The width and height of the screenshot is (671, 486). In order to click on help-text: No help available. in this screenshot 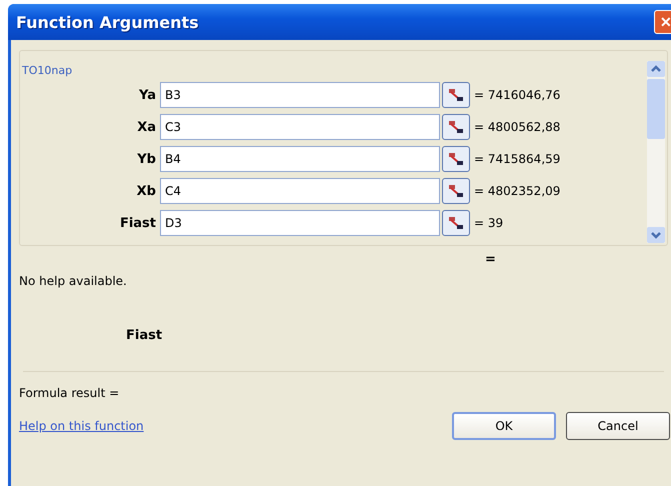, I will do `click(73, 281)`.